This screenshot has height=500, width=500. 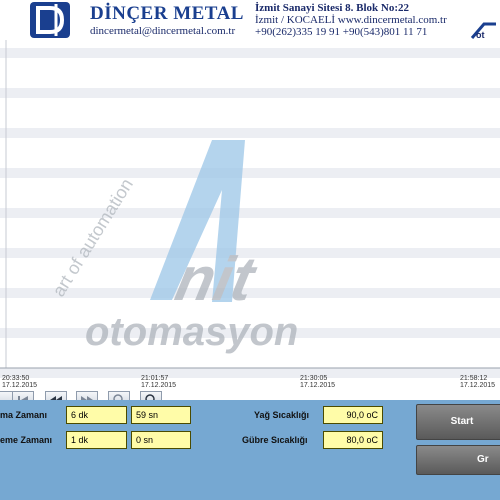 I want to click on address-line-1: İzmit Sanayi Sitesi 8. Blok No:22, so click(x=332, y=8).